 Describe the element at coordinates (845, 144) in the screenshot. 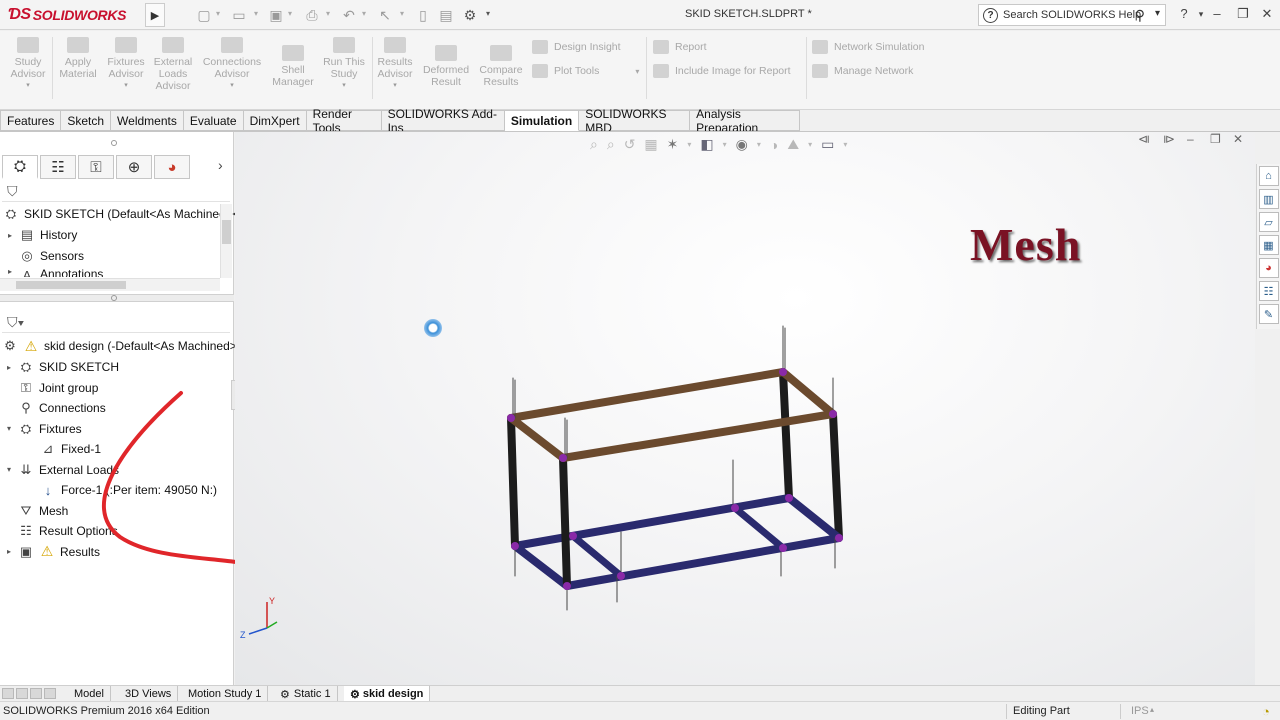

I see `view-settings-dropdown-icon: ▾` at that location.